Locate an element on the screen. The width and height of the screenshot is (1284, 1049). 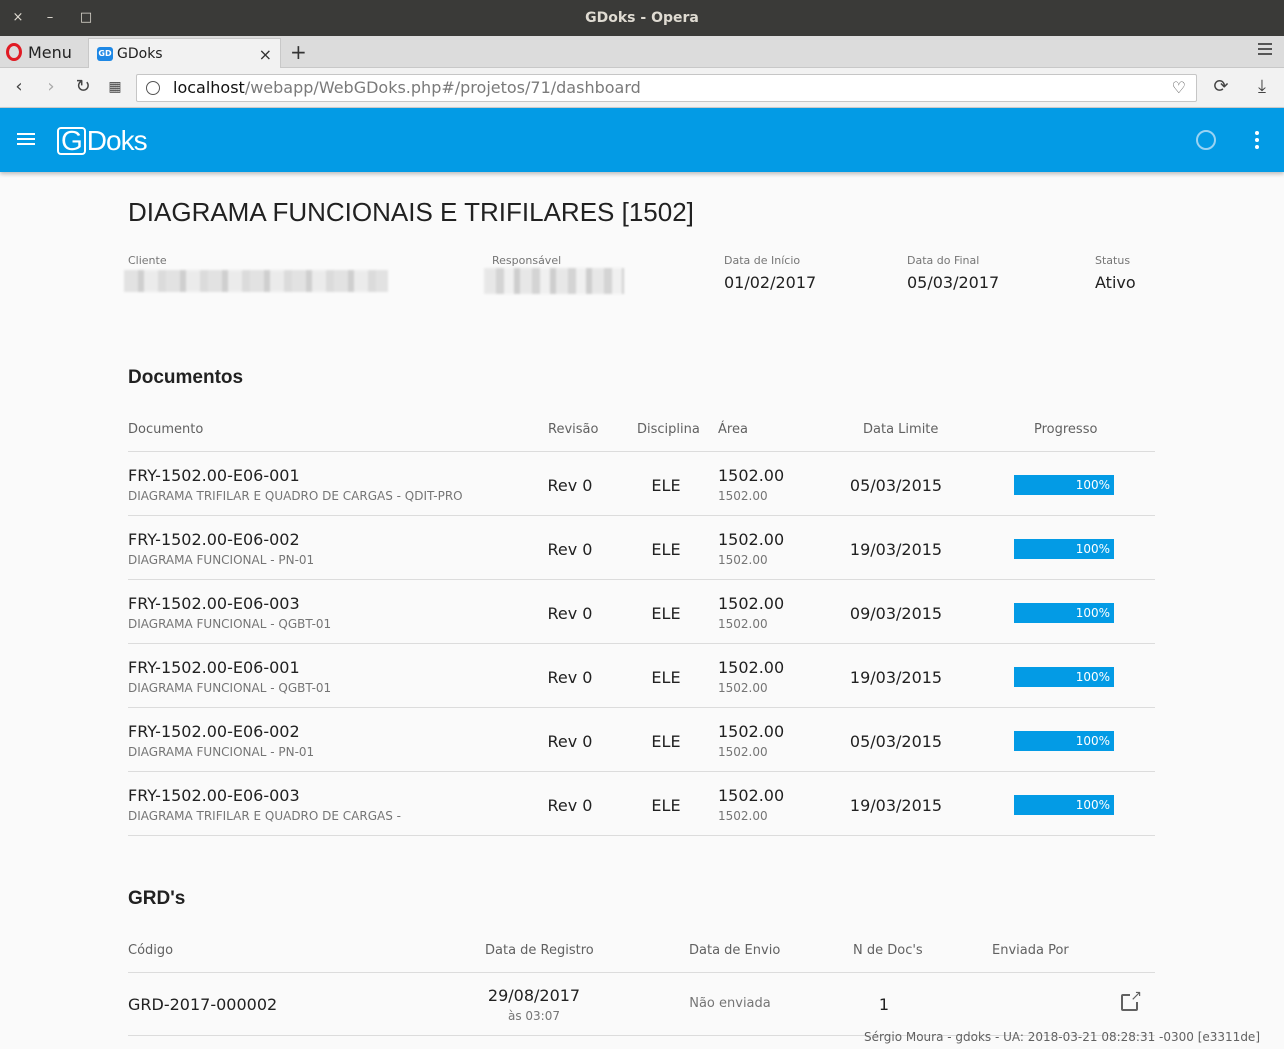
opera-logo-icon is located at coordinates (14, 52).